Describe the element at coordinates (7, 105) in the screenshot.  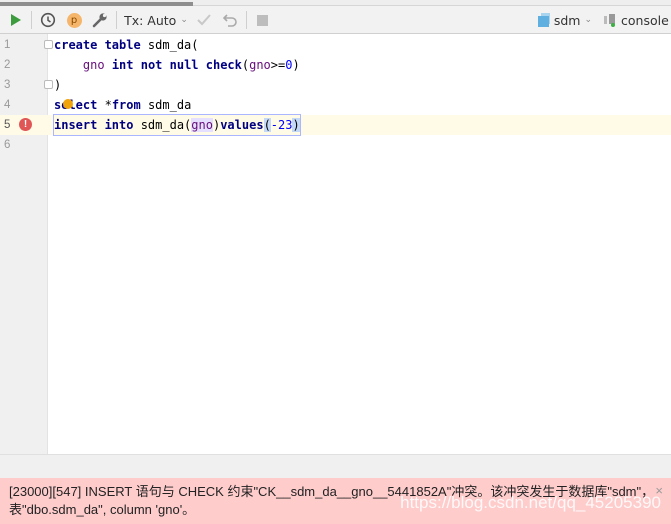
I see `line-number: 4` at that location.